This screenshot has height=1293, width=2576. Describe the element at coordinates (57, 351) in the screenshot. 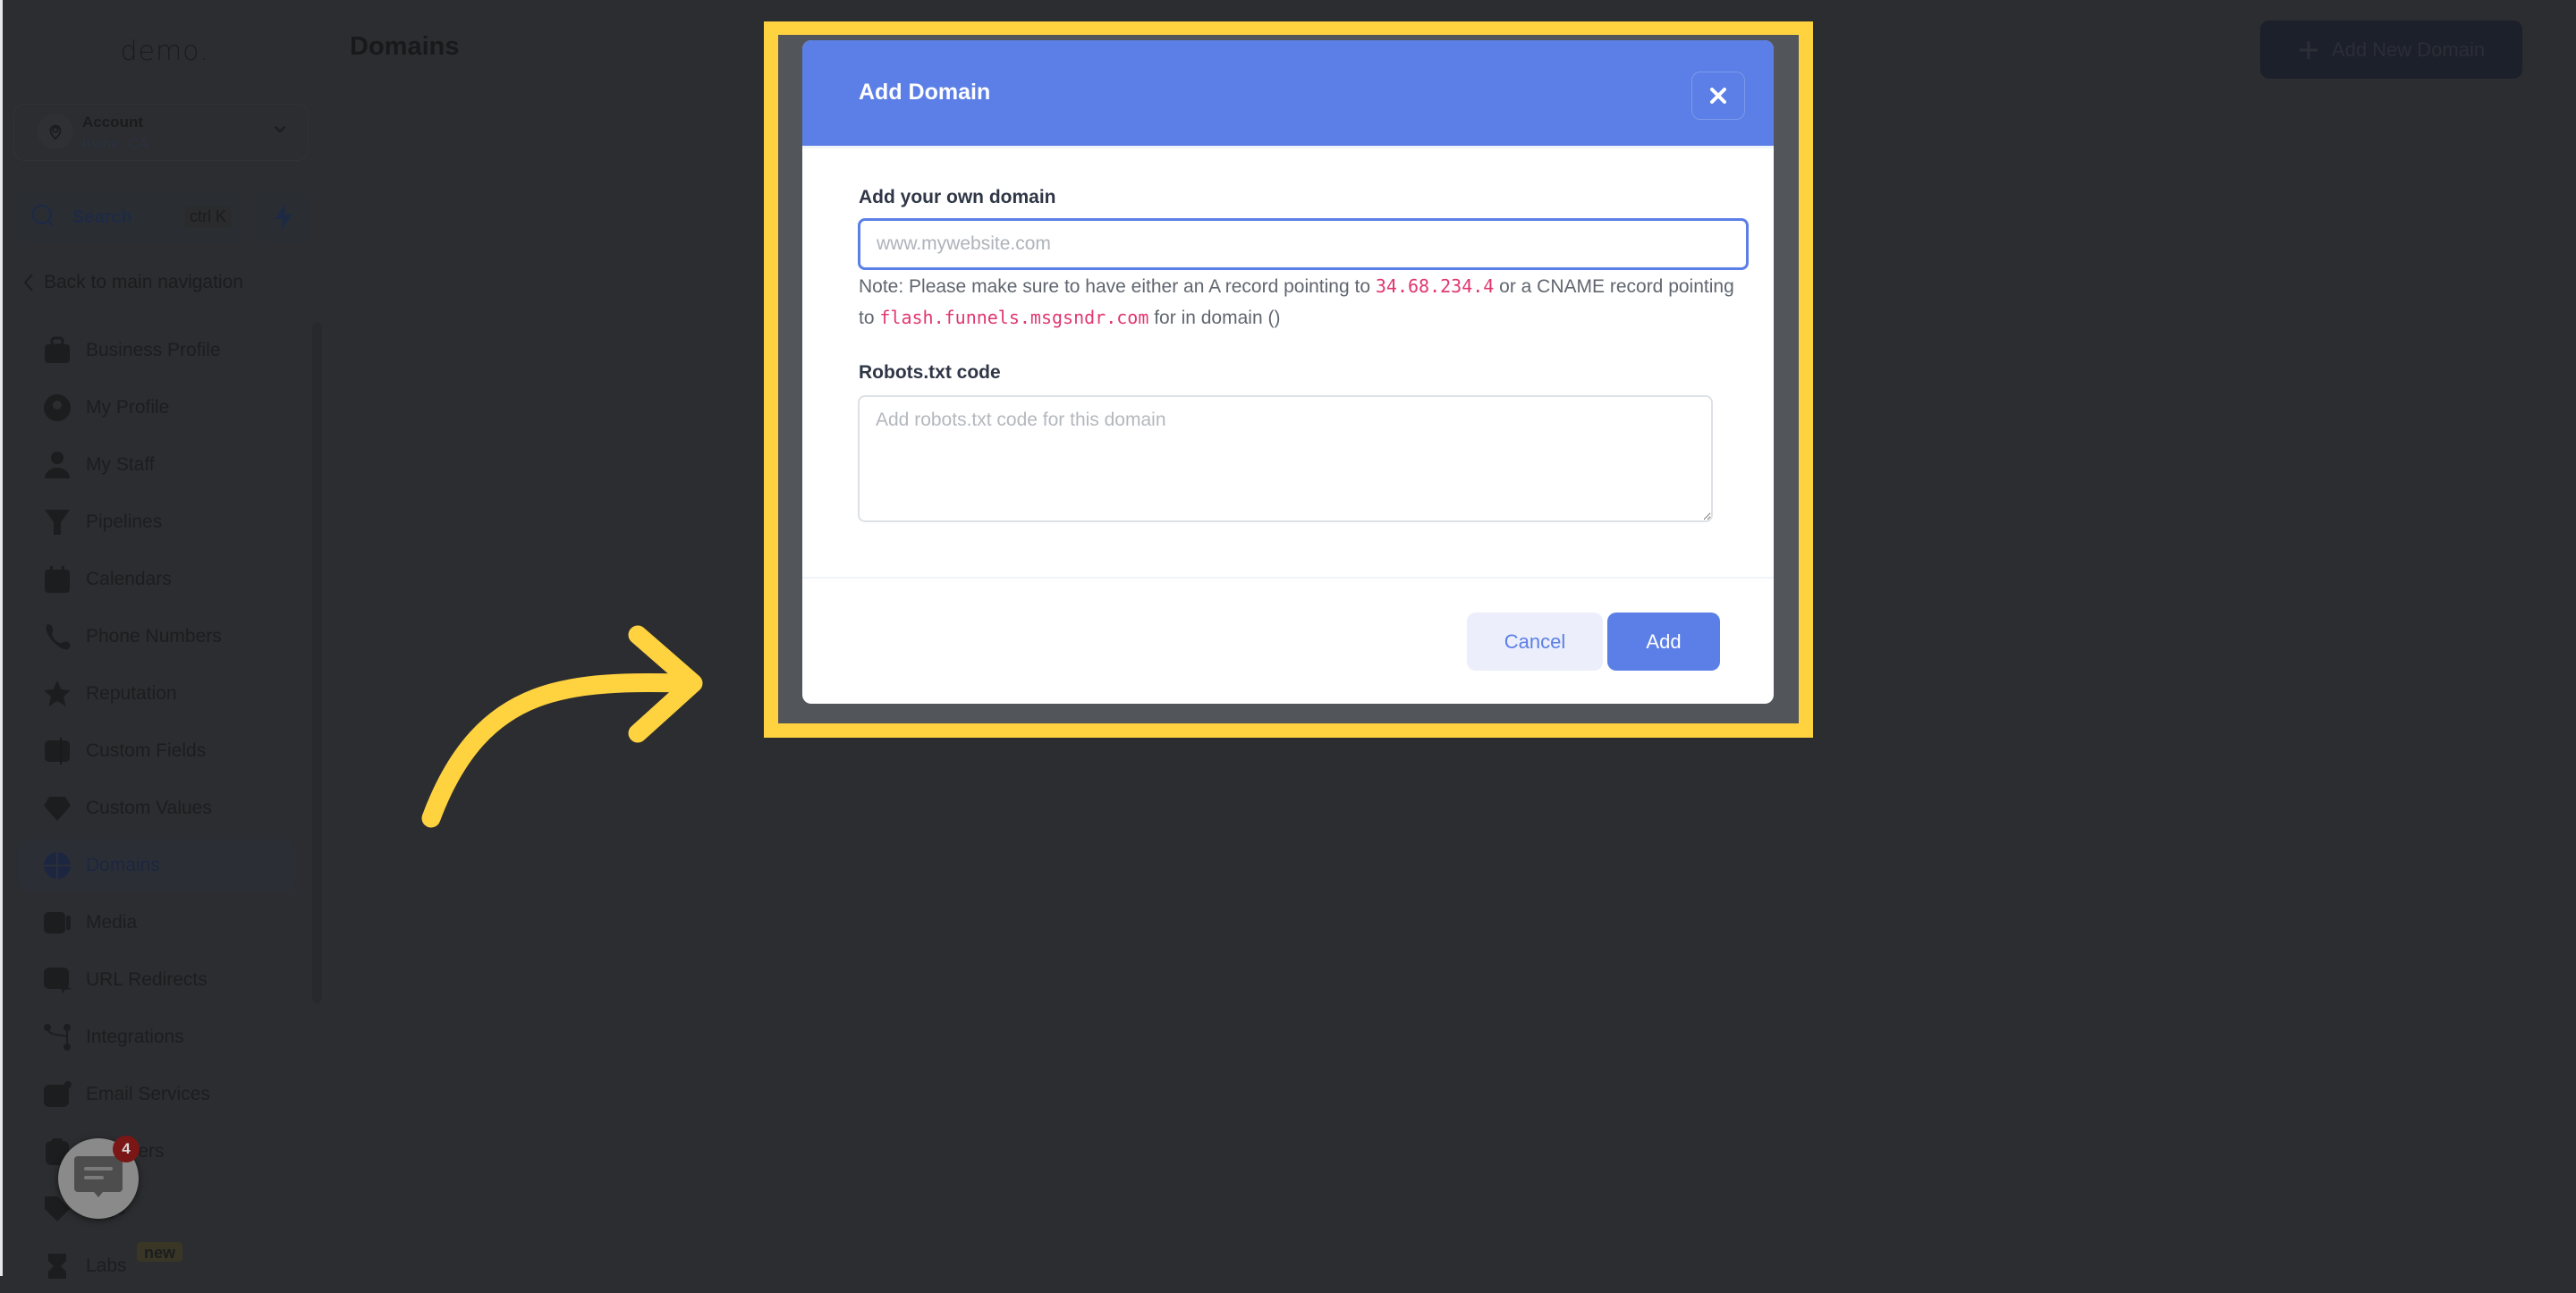

I see `briefcase-icon` at that location.